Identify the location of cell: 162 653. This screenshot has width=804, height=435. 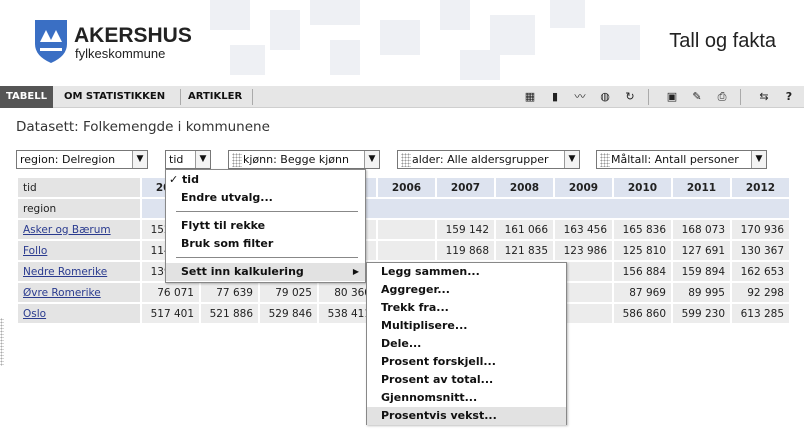
(760, 271).